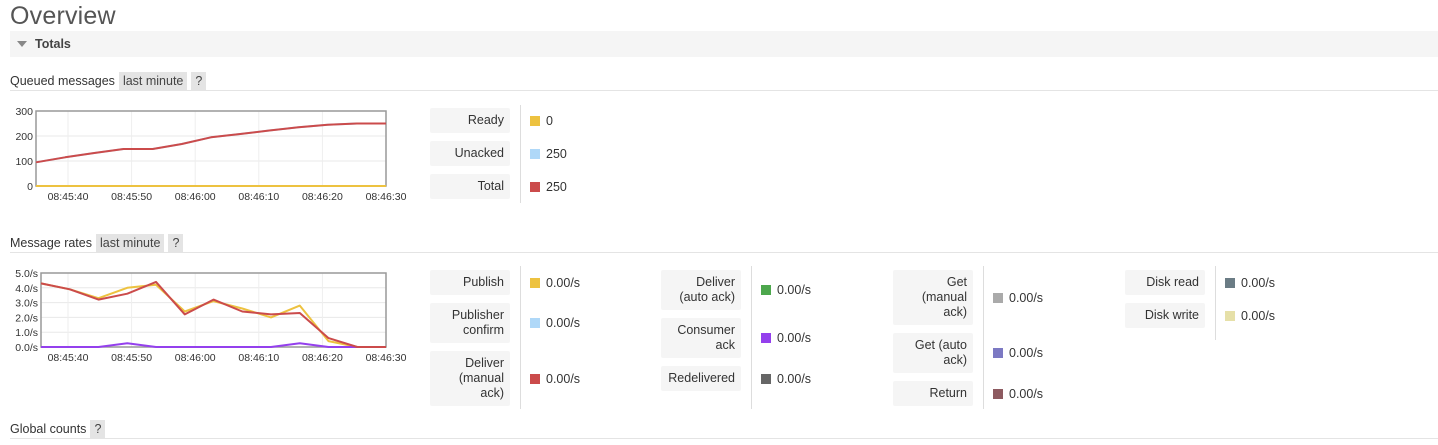  Describe the element at coordinates (724, 44) in the screenshot. I see `totals-section-toggle: Totals` at that location.